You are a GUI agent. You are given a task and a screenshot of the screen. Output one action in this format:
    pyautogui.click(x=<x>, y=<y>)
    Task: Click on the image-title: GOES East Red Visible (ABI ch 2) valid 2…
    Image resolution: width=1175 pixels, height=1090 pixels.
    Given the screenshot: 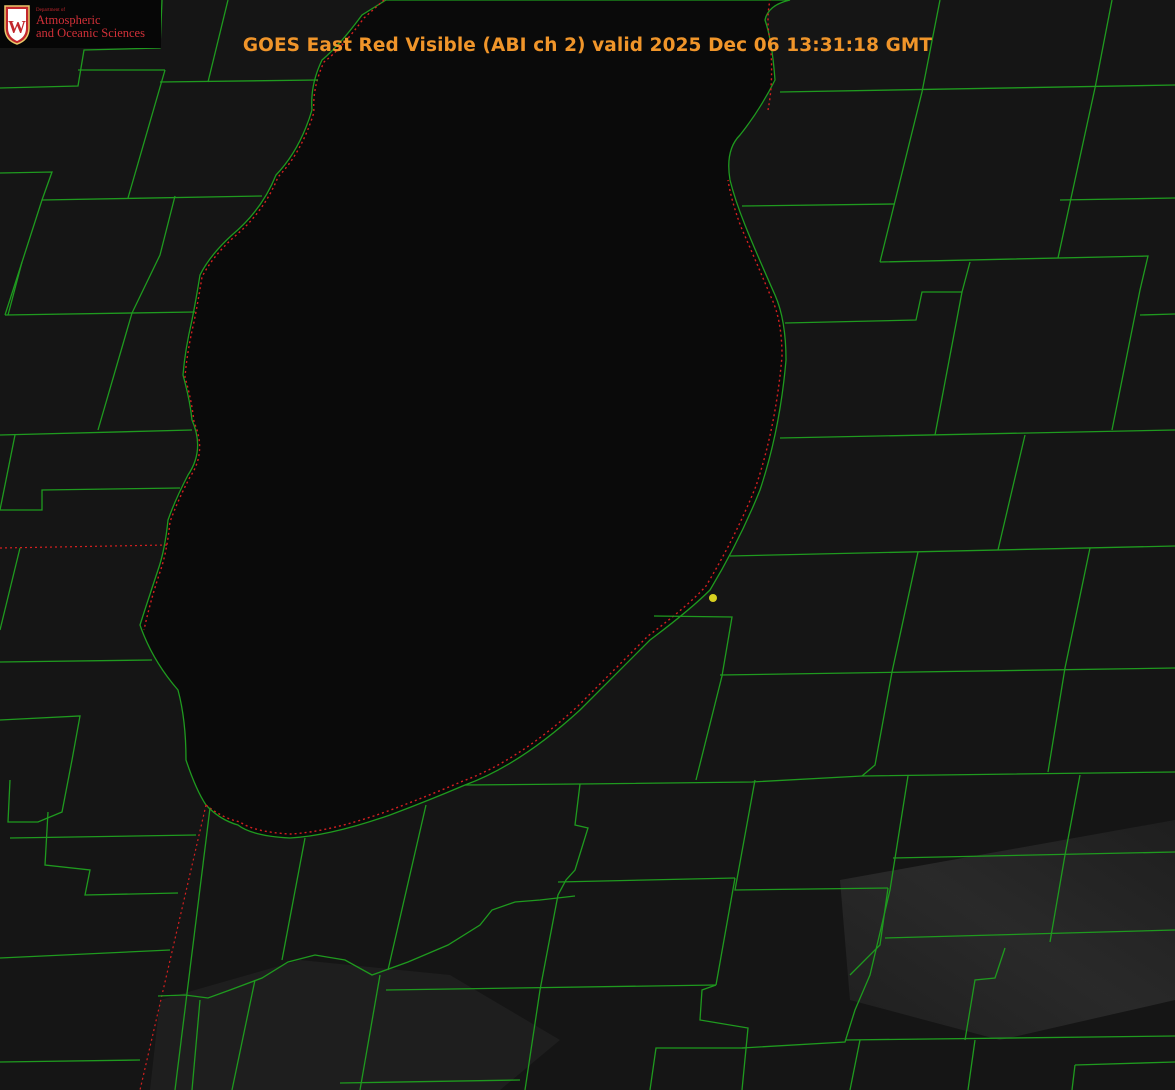 What is the action you would take?
    pyautogui.click(x=587, y=45)
    